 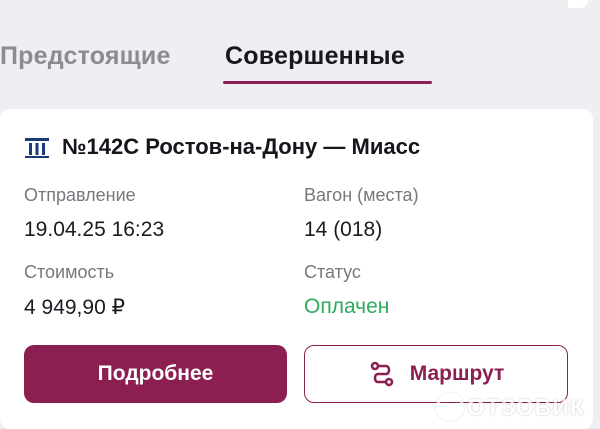 I want to click on active-tab-underline, so click(x=327, y=82).